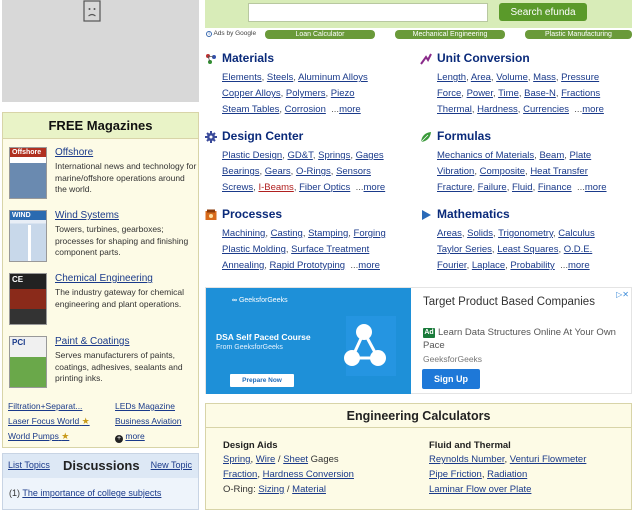 This screenshot has height=510, width=636. What do you see at coordinates (488, 265) in the screenshot?
I see `link-laplace: Laplace` at bounding box center [488, 265].